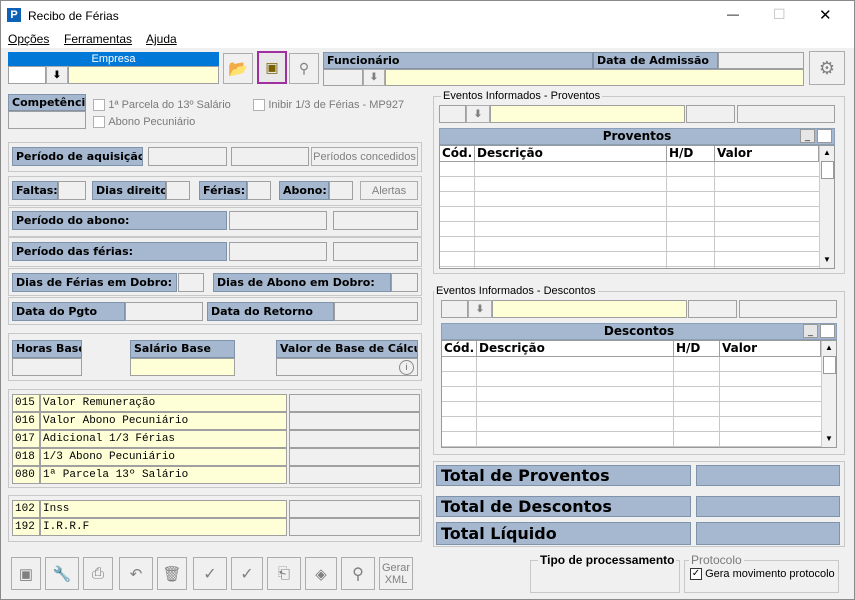  I want to click on list-item: 015 Valor Remuneração, so click(216, 403).